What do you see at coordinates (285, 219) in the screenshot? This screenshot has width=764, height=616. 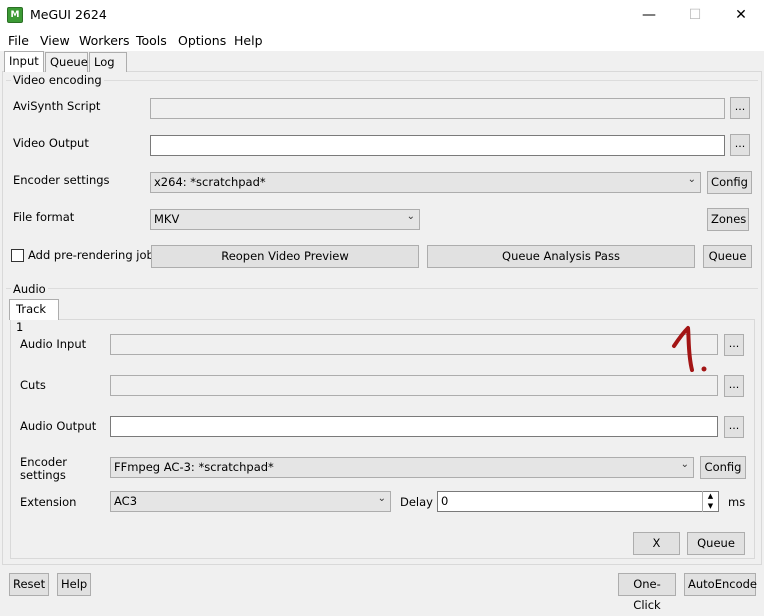 I see `file-format-select: MKV ⌄` at bounding box center [285, 219].